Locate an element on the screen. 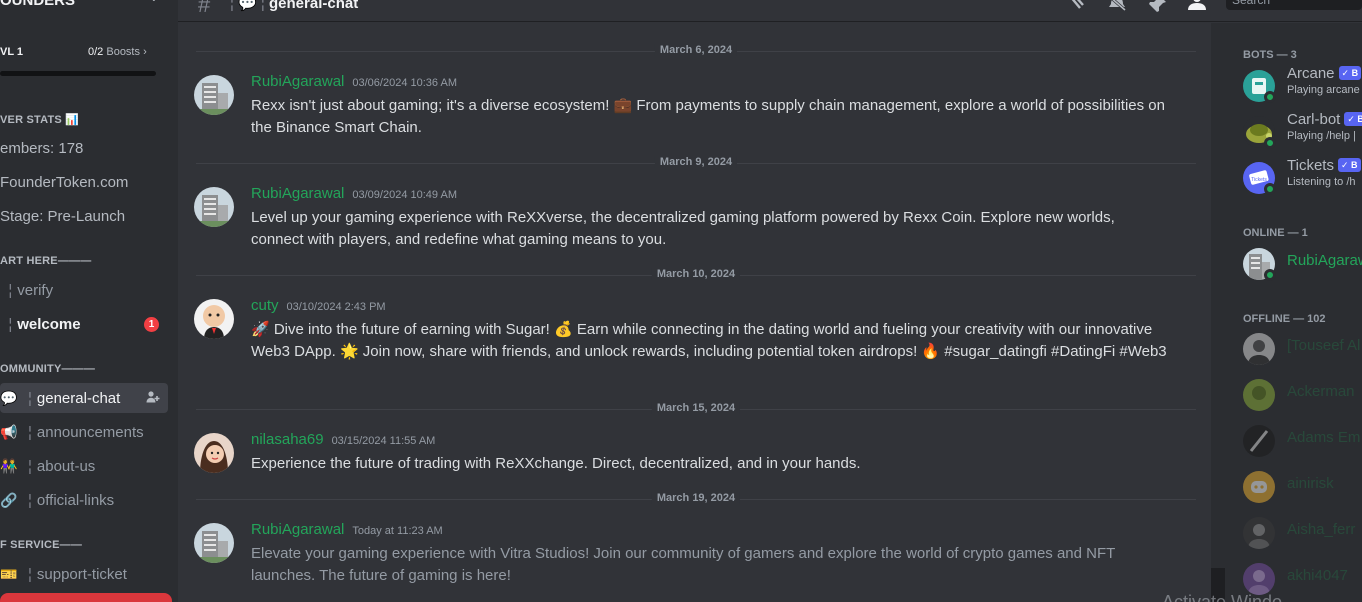  member-item: [Touseef Al is located at coordinates (1302, 349).